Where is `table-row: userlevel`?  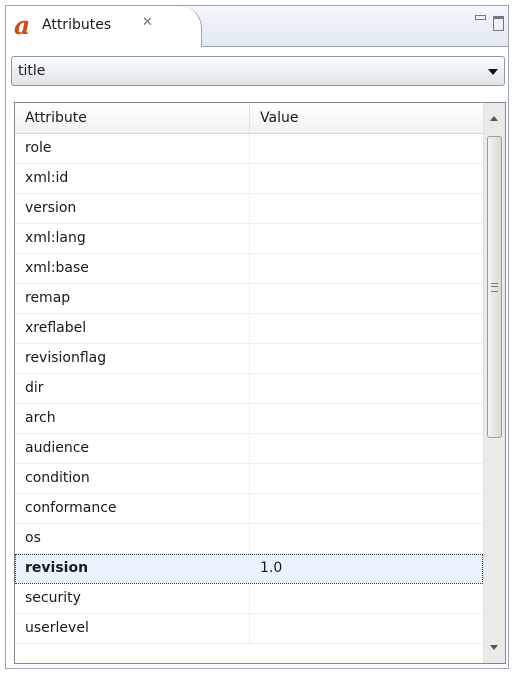
table-row: userlevel is located at coordinates (249, 629).